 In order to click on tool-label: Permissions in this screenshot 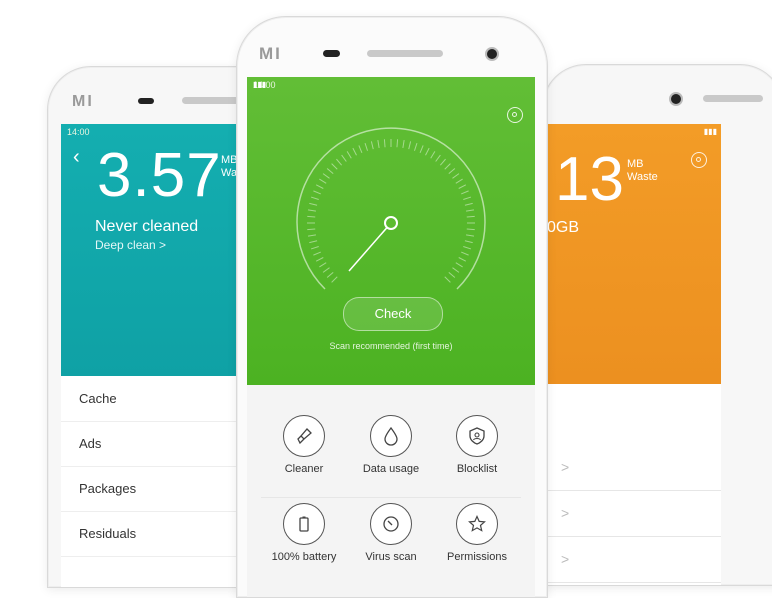, I will do `click(477, 557)`.